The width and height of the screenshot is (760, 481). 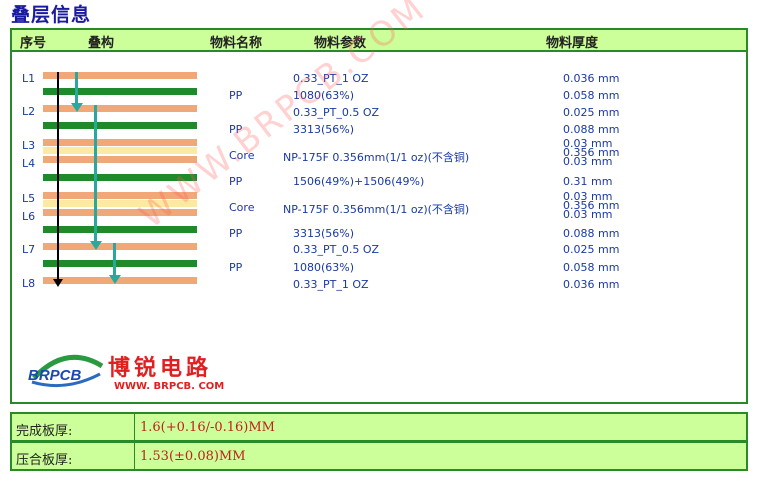 What do you see at coordinates (55, 375) in the screenshot?
I see `logo-brand-text: BRPCB` at bounding box center [55, 375].